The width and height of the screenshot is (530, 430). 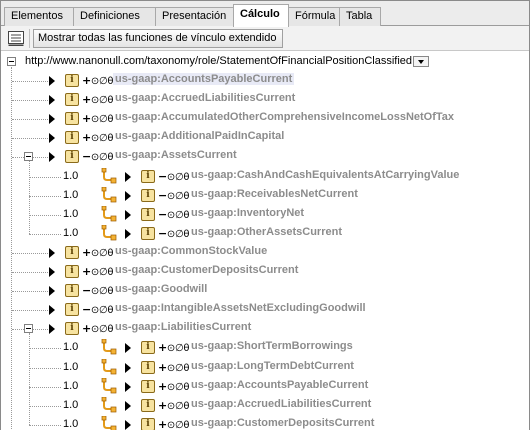 What do you see at coordinates (261, 15) in the screenshot?
I see `tab-calculo: Cálculo` at bounding box center [261, 15].